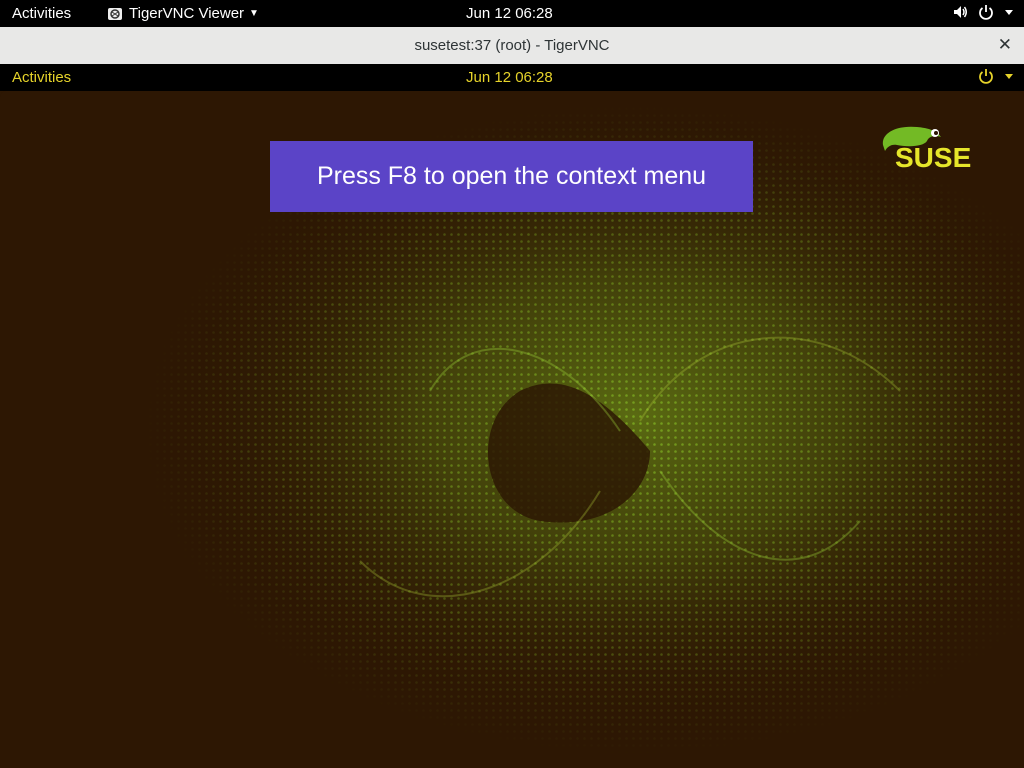  I want to click on app-menu: TigerVNC Viewer ▼, so click(183, 13).